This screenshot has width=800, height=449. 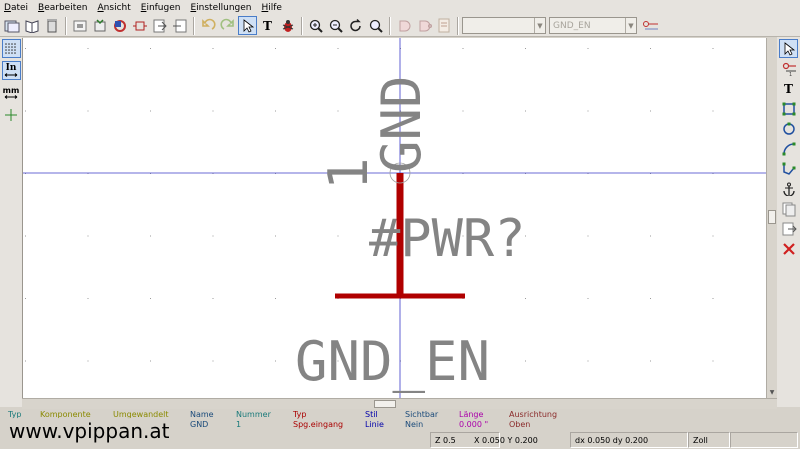 I want to click on add-arc-icon, so click(x=788, y=148).